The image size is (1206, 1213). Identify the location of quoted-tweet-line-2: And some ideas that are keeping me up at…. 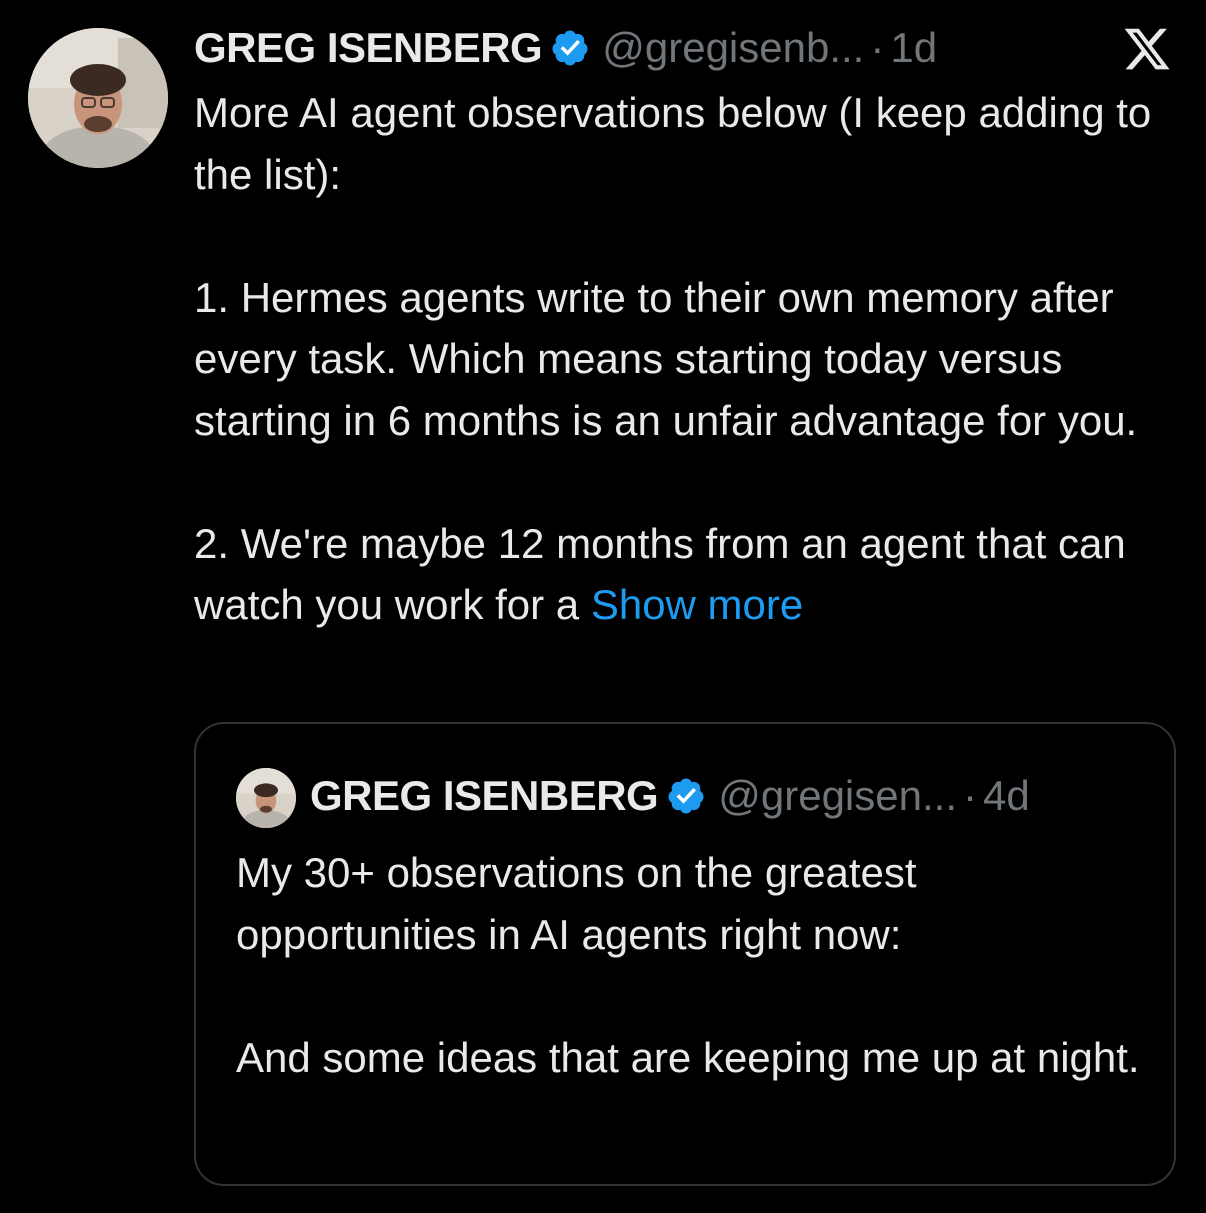
(688, 1057).